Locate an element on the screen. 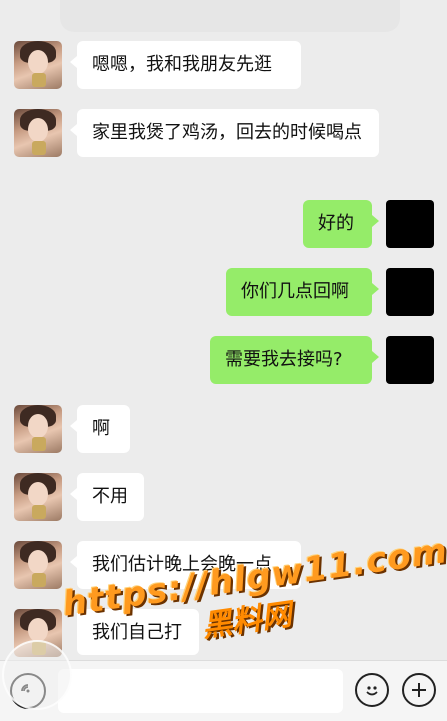 This screenshot has height=721, width=447. incoming-message: 家里我煲了鸡汤，回去的时候喝点 is located at coordinates (224, 133).